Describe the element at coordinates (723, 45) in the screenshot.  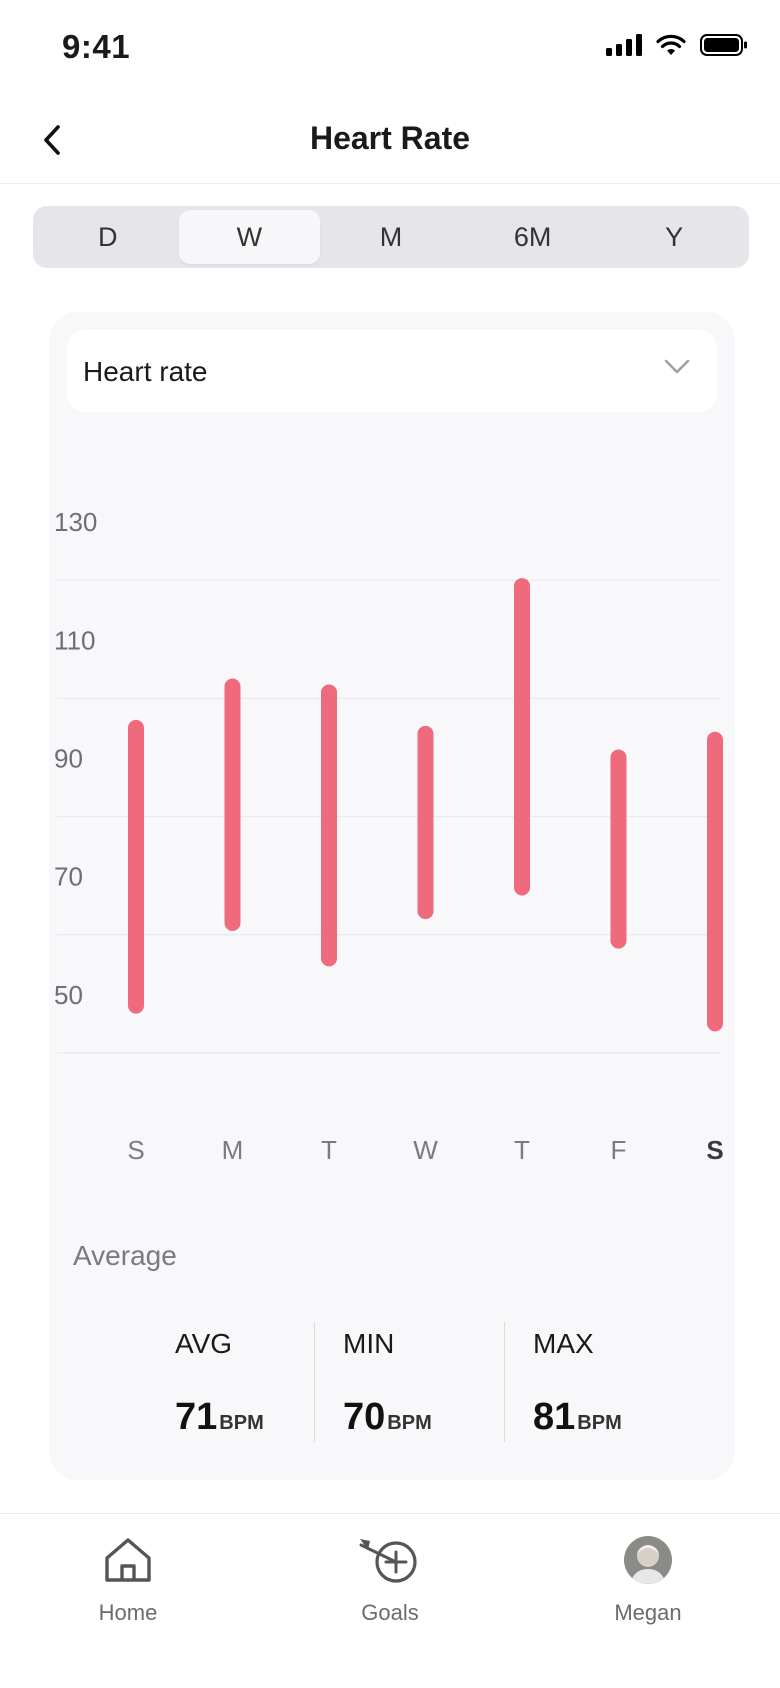
I see `battery-icon` at that location.